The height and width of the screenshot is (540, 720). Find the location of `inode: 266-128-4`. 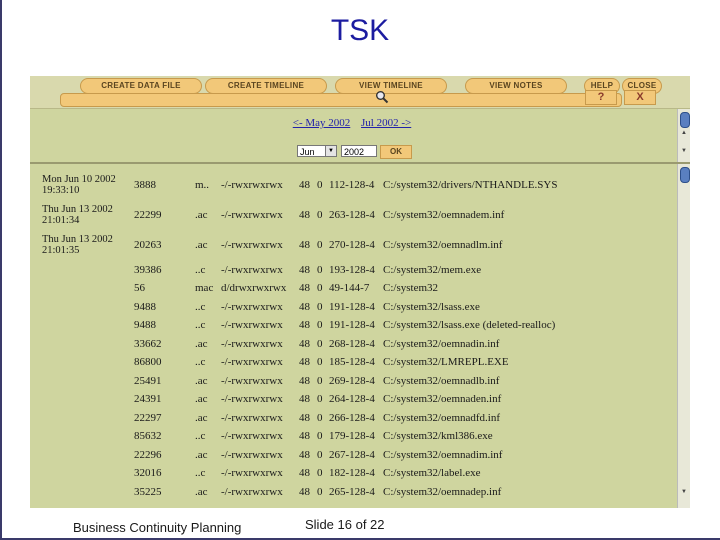

inode: 266-128-4 is located at coordinates (352, 418).